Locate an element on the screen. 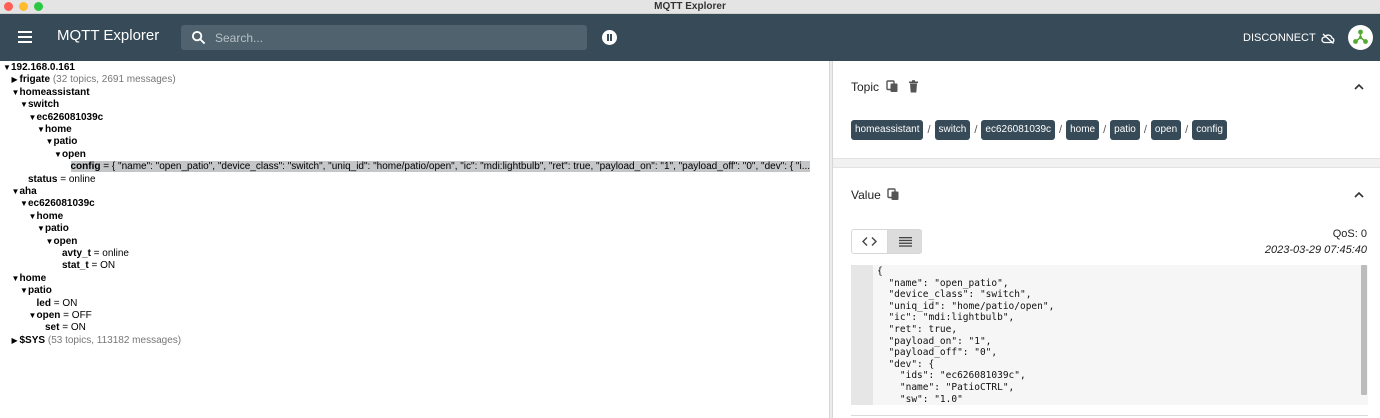 This screenshot has width=1380, height=418. window-titlebar: MQTT Explorer is located at coordinates (690, 7).